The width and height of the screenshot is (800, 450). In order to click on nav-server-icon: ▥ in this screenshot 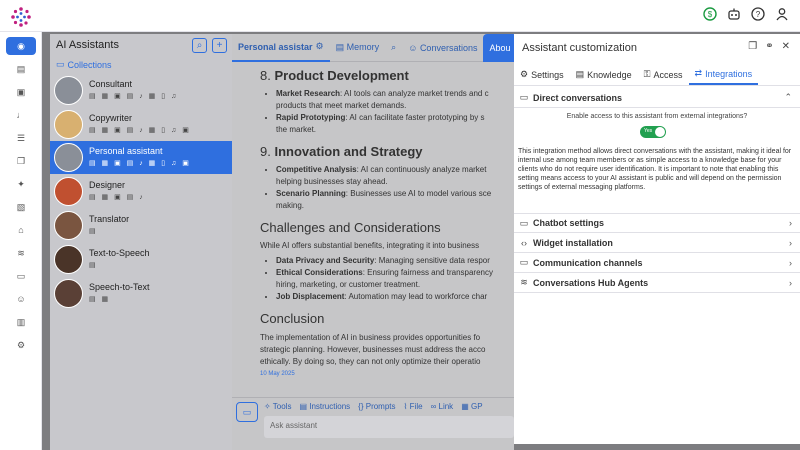, I will do `click(21, 322)`.